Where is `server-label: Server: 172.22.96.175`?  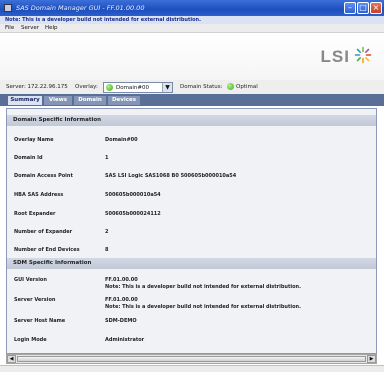 server-label: Server: 172.22.96.175 is located at coordinates (37, 87).